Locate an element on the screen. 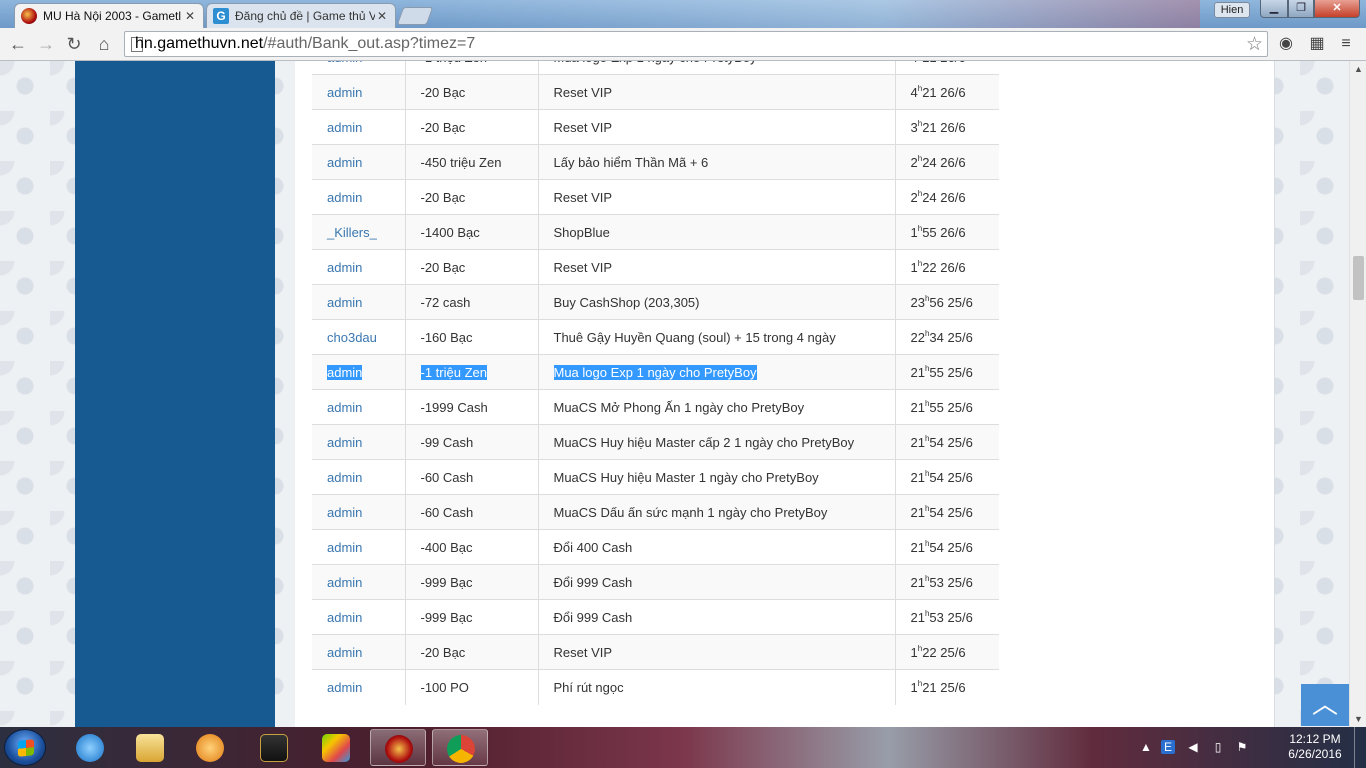  description-text: MuaCS Mở Phong Ấn 1 ngày cho PretyBoy is located at coordinates (679, 407).